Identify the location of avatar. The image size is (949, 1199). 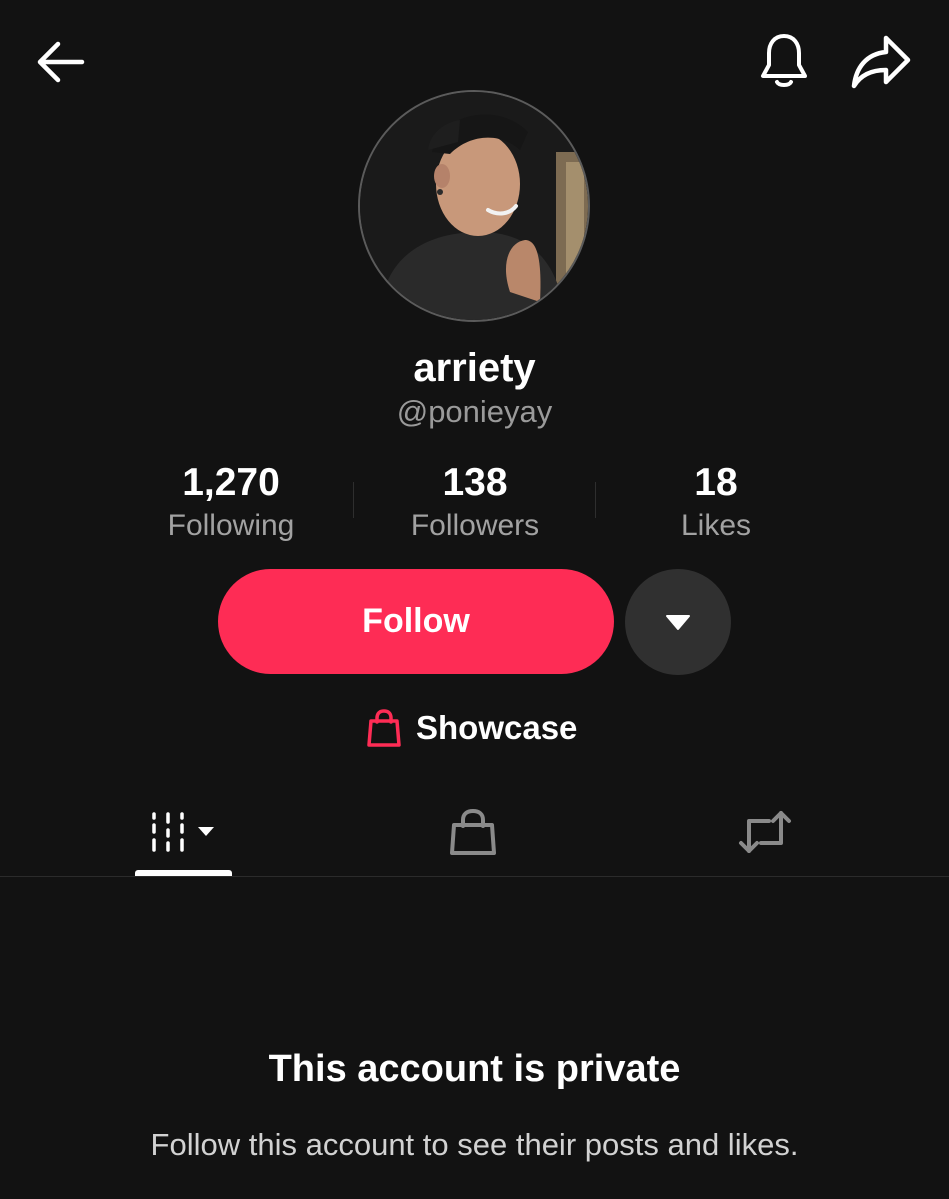
(474, 206).